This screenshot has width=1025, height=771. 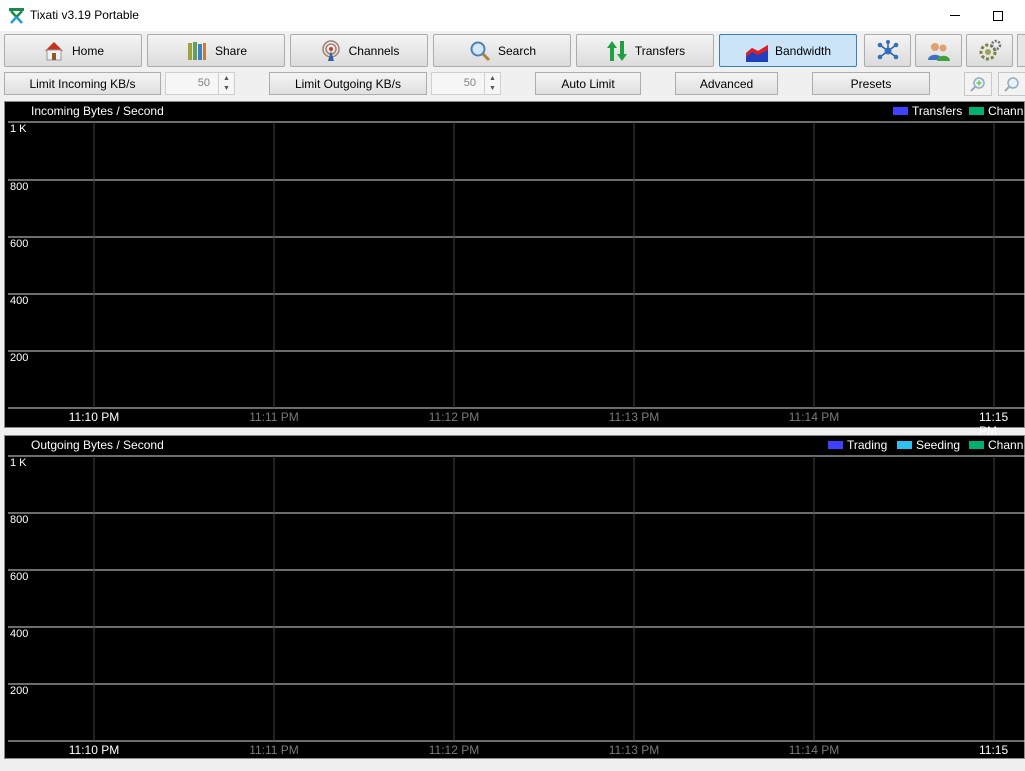 I want to click on users-icon, so click(x=938, y=51).